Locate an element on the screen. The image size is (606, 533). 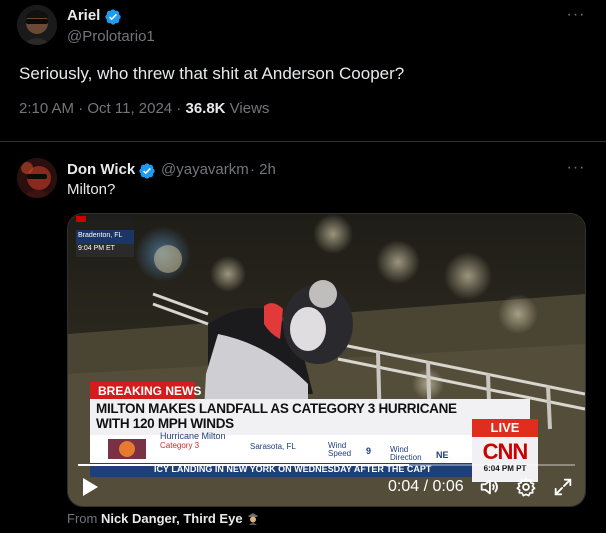
author-handle: @Prolotario1 is located at coordinates (111, 36).